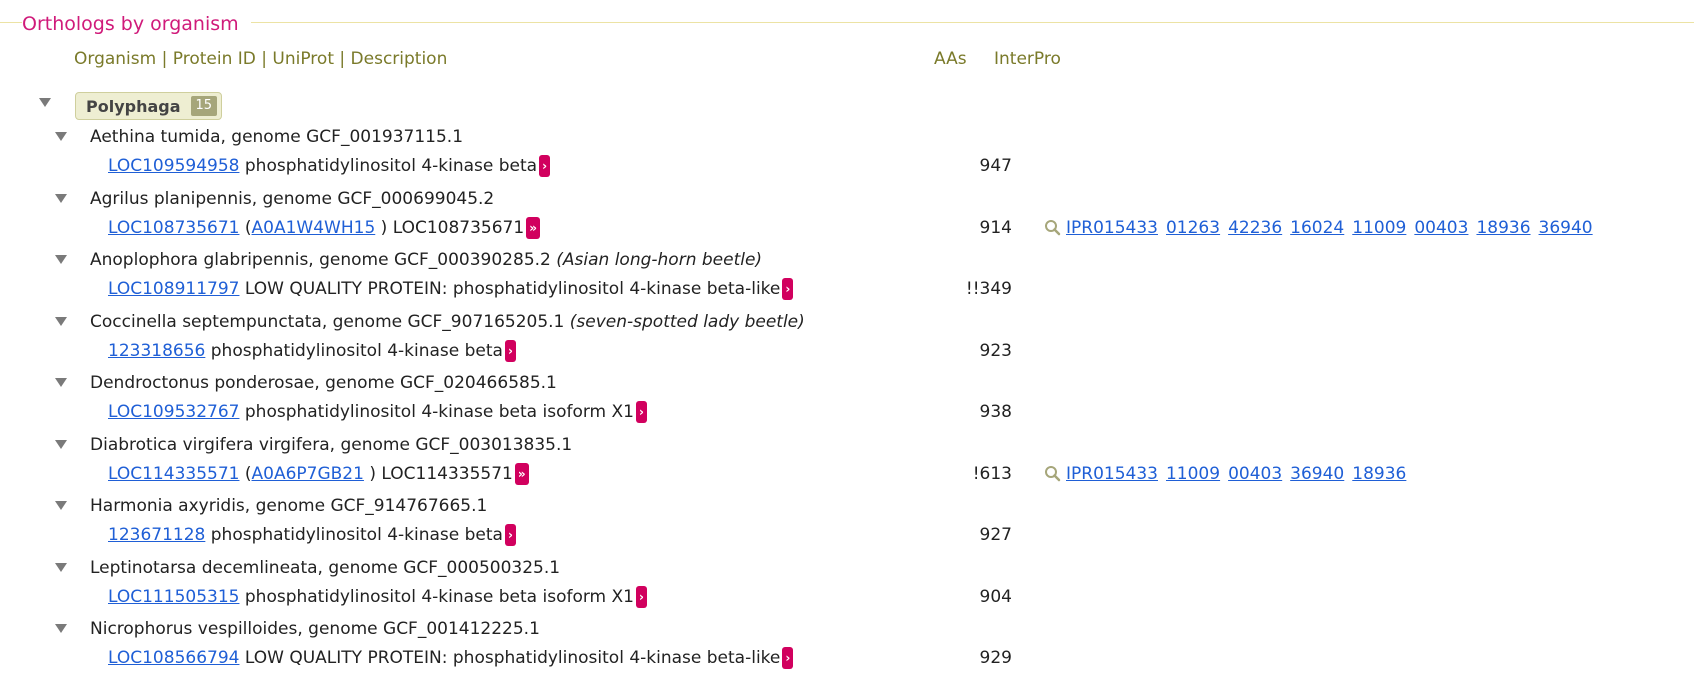 Image resolution: width=1694 pixels, height=677 pixels. I want to click on column-description: Description, so click(399, 59).